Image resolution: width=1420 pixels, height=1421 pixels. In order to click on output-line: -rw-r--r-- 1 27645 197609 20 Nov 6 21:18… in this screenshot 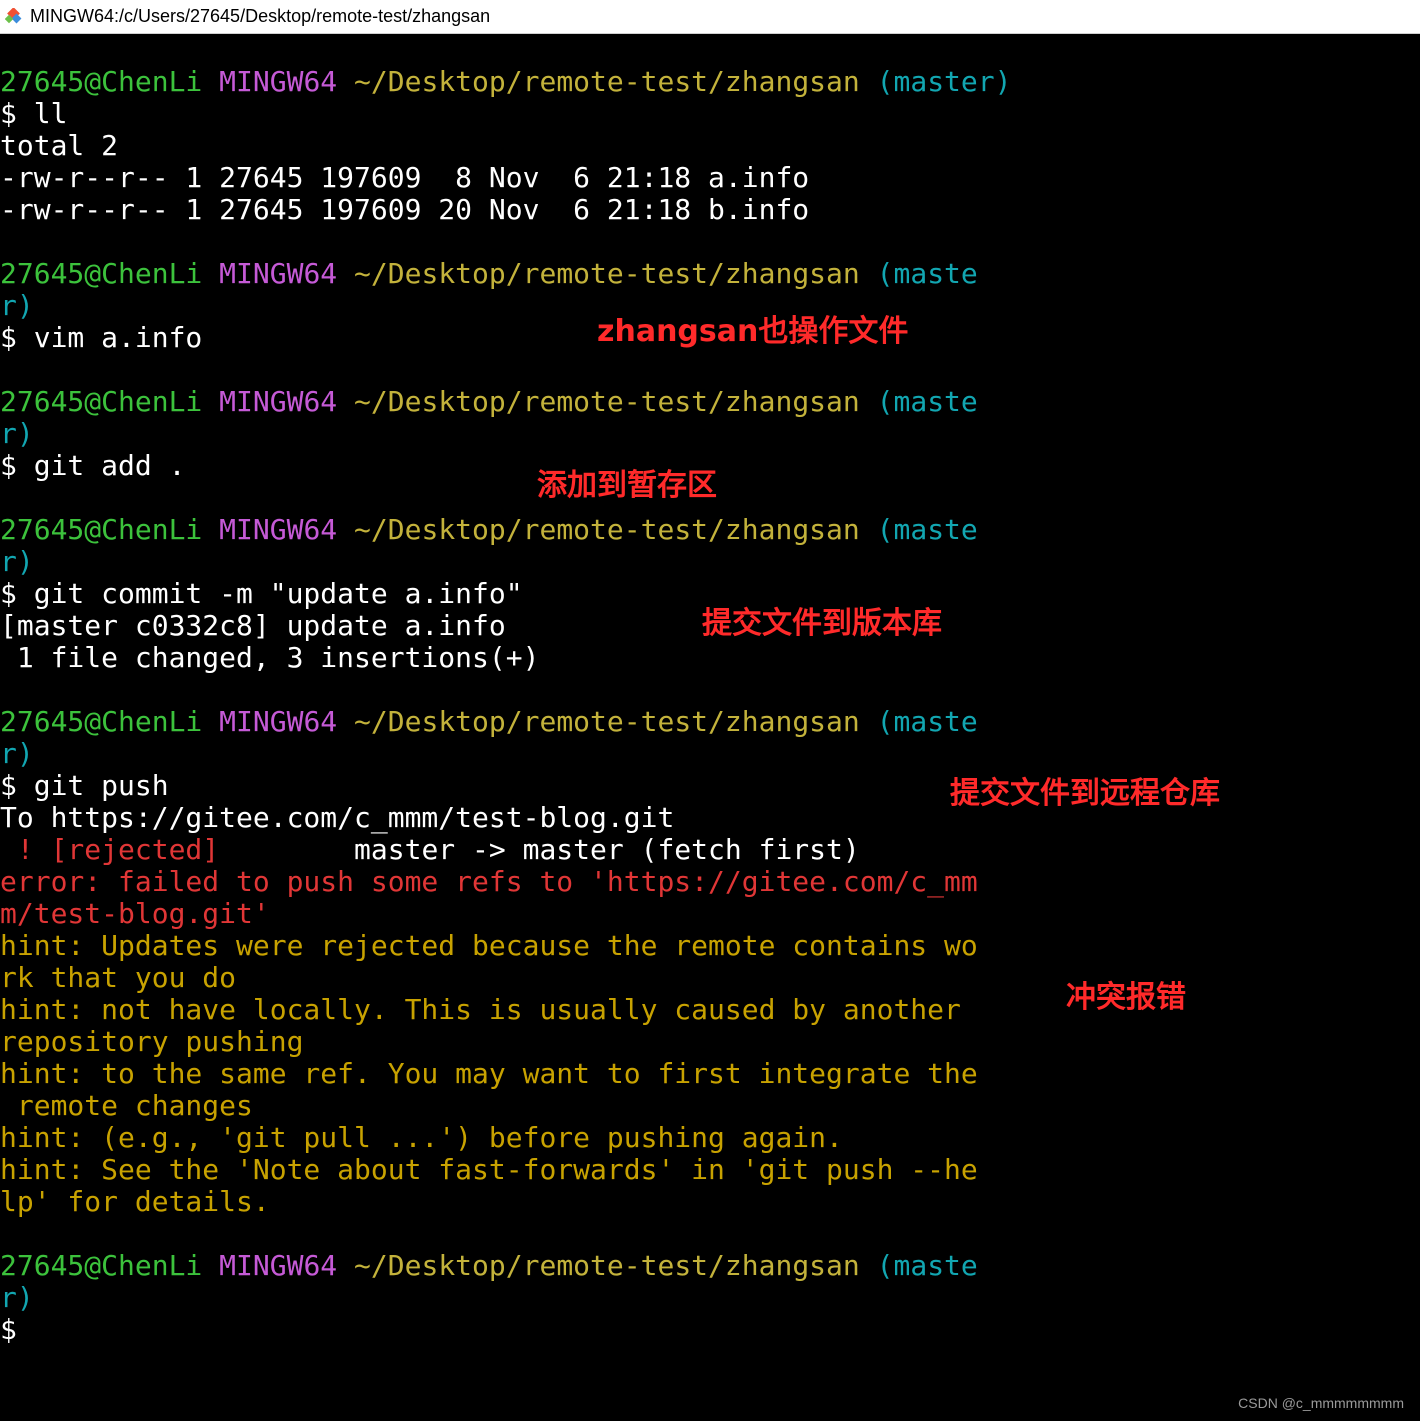, I will do `click(405, 209)`.